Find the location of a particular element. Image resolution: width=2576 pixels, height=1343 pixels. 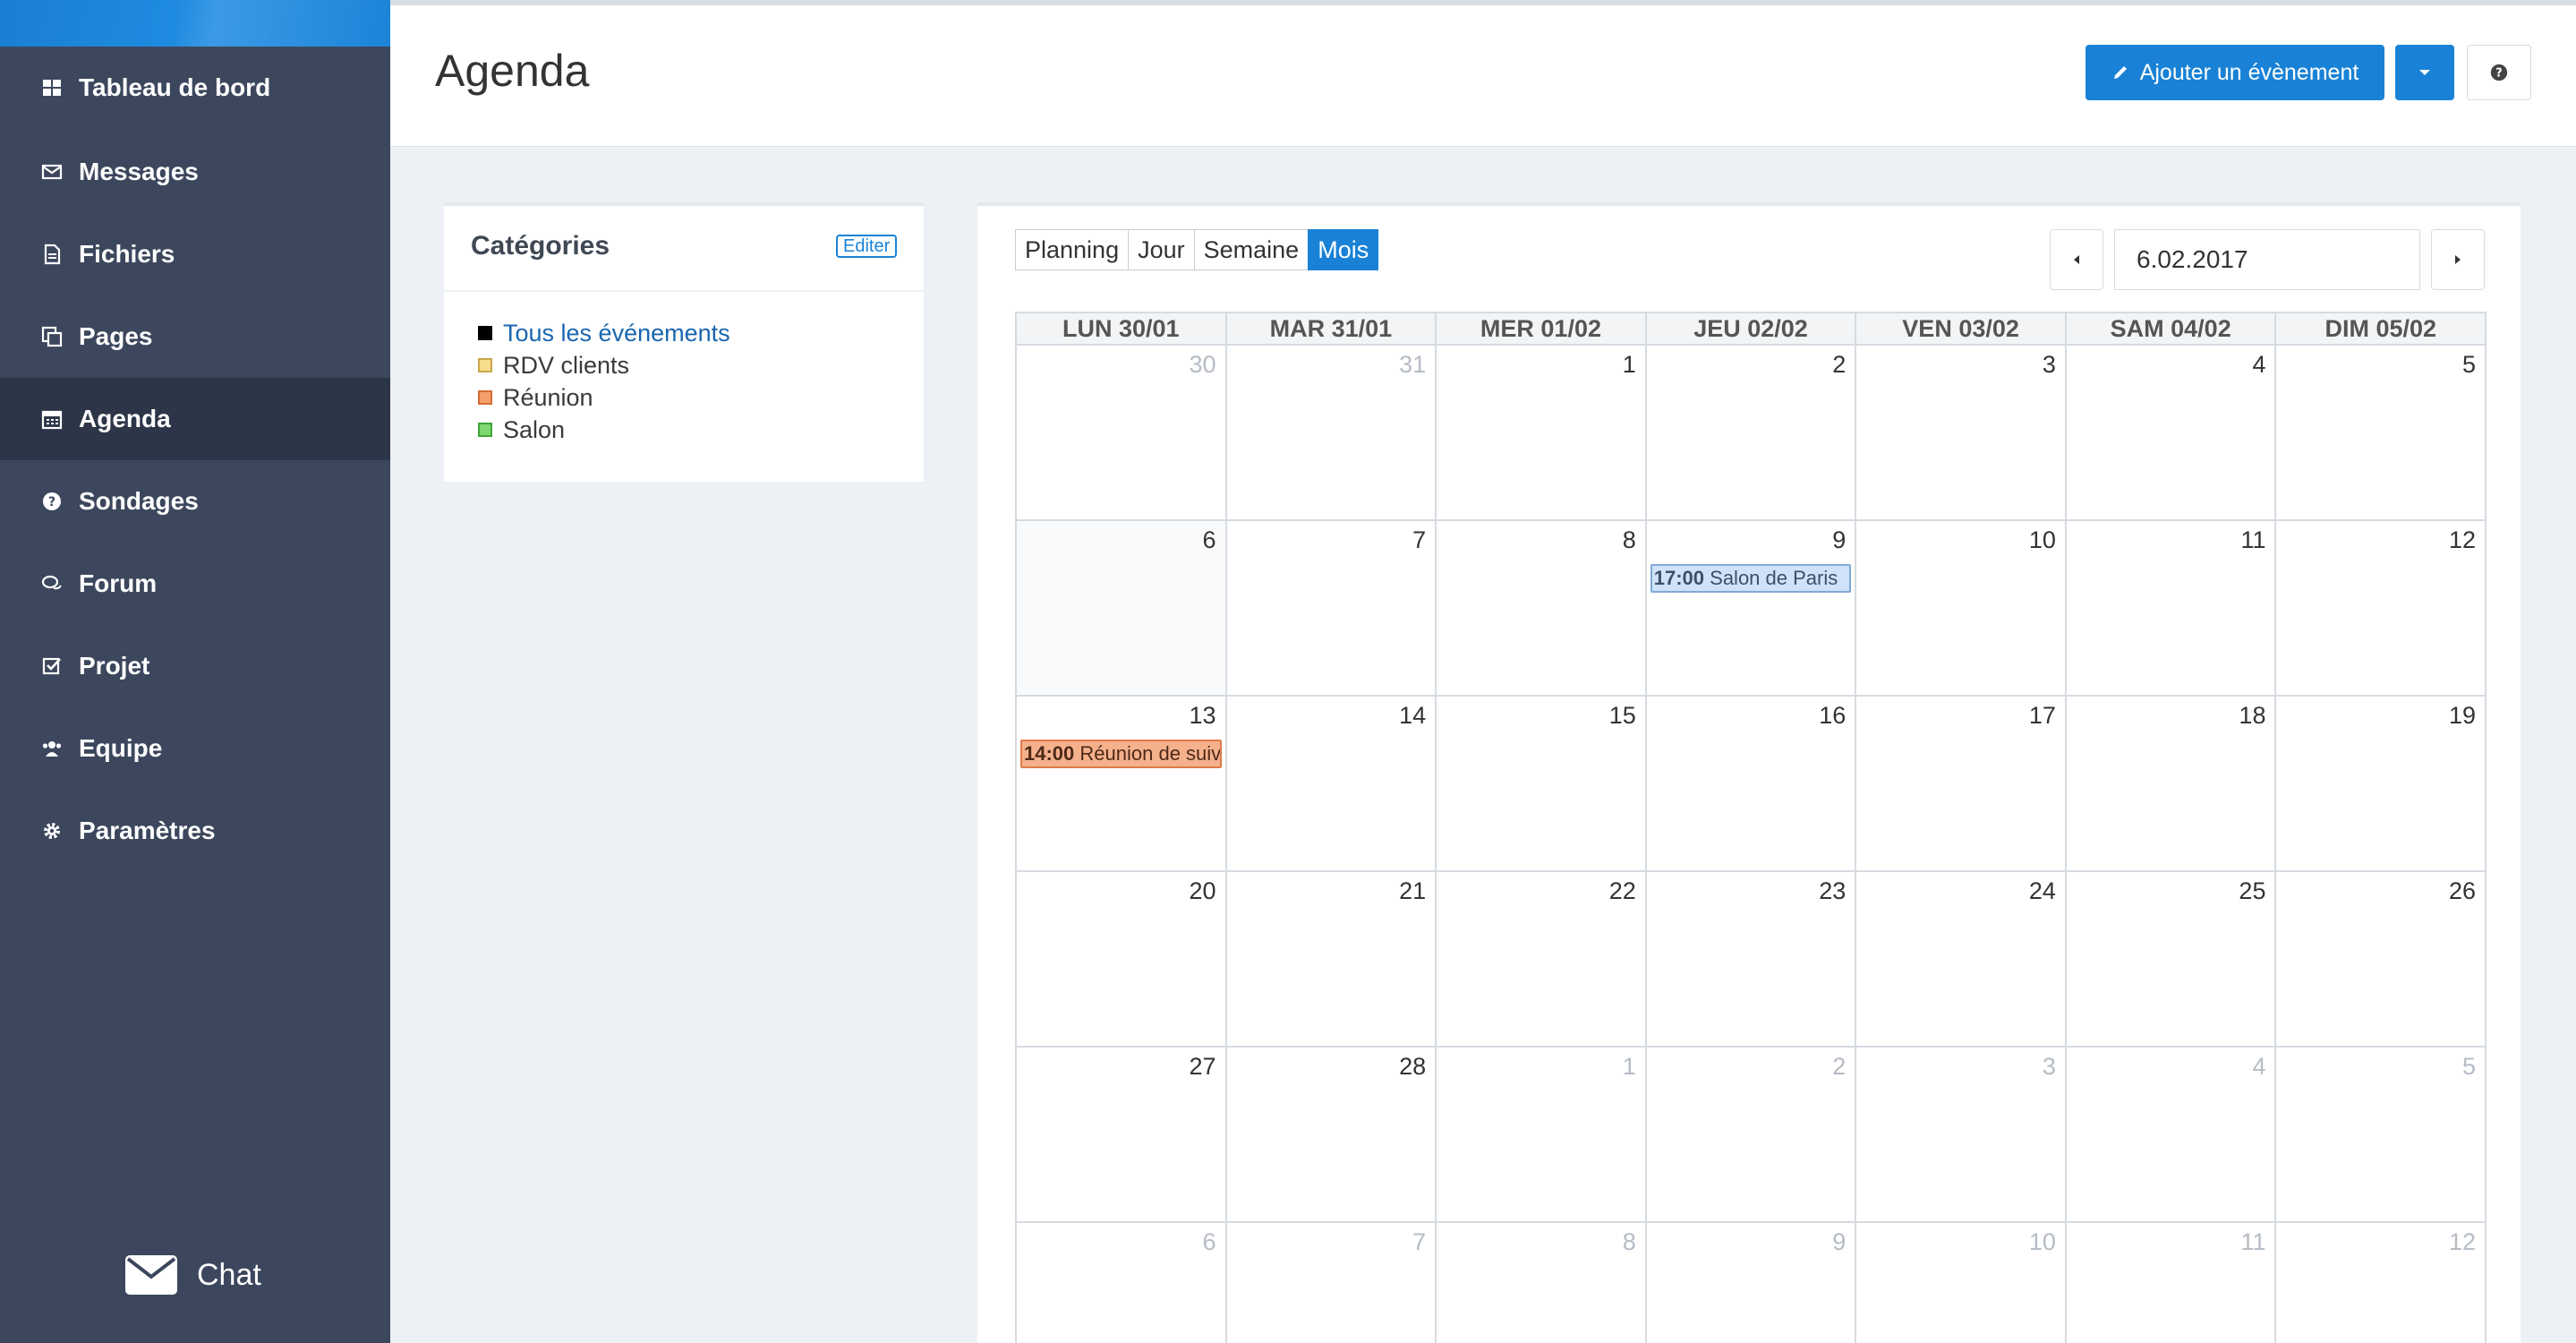

date-field: 6.02.2017 is located at coordinates (2267, 259).